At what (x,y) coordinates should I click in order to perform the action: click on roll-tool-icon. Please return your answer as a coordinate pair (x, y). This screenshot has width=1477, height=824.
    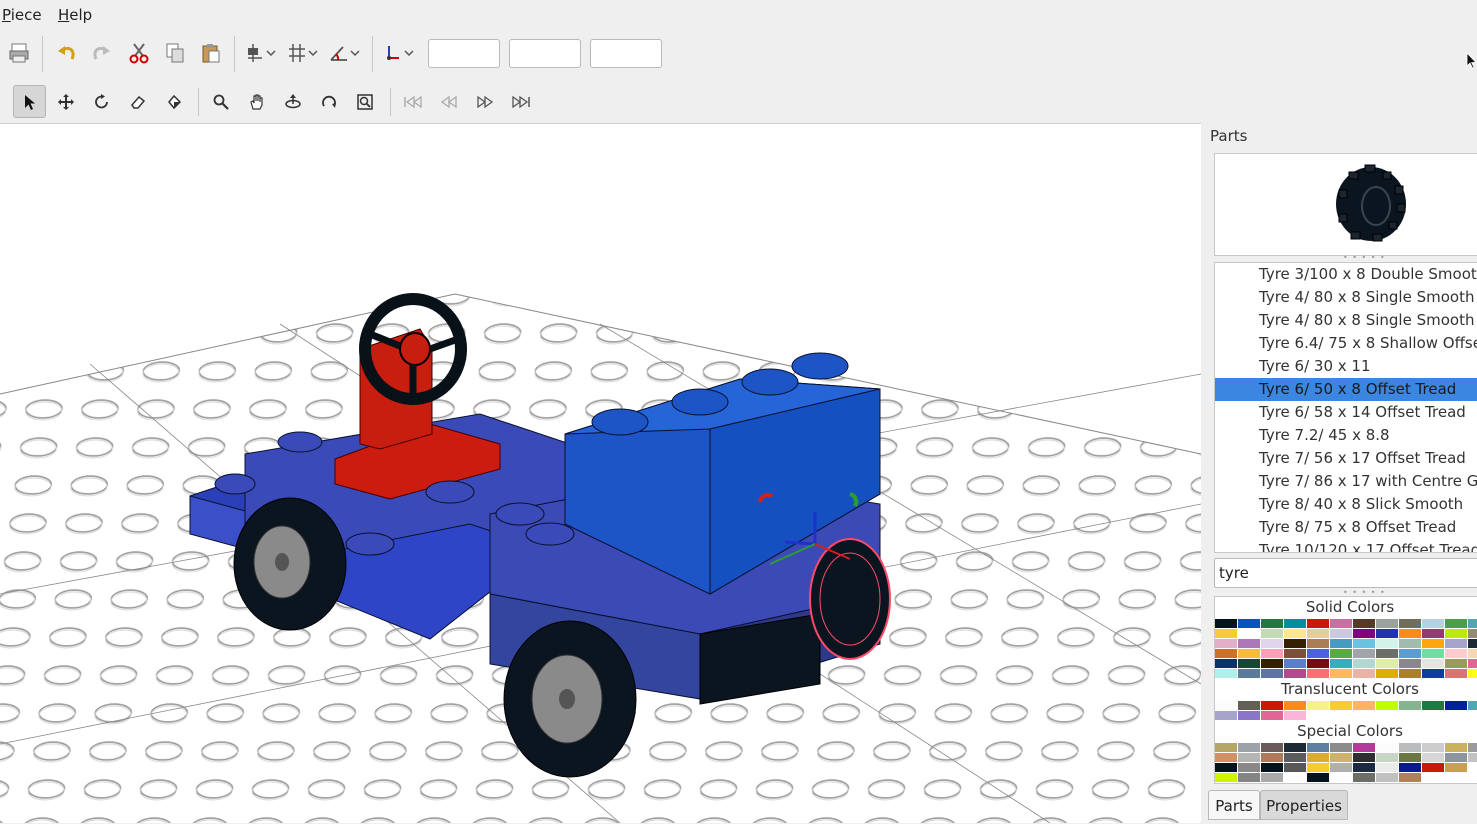
    Looking at the image, I should click on (329, 102).